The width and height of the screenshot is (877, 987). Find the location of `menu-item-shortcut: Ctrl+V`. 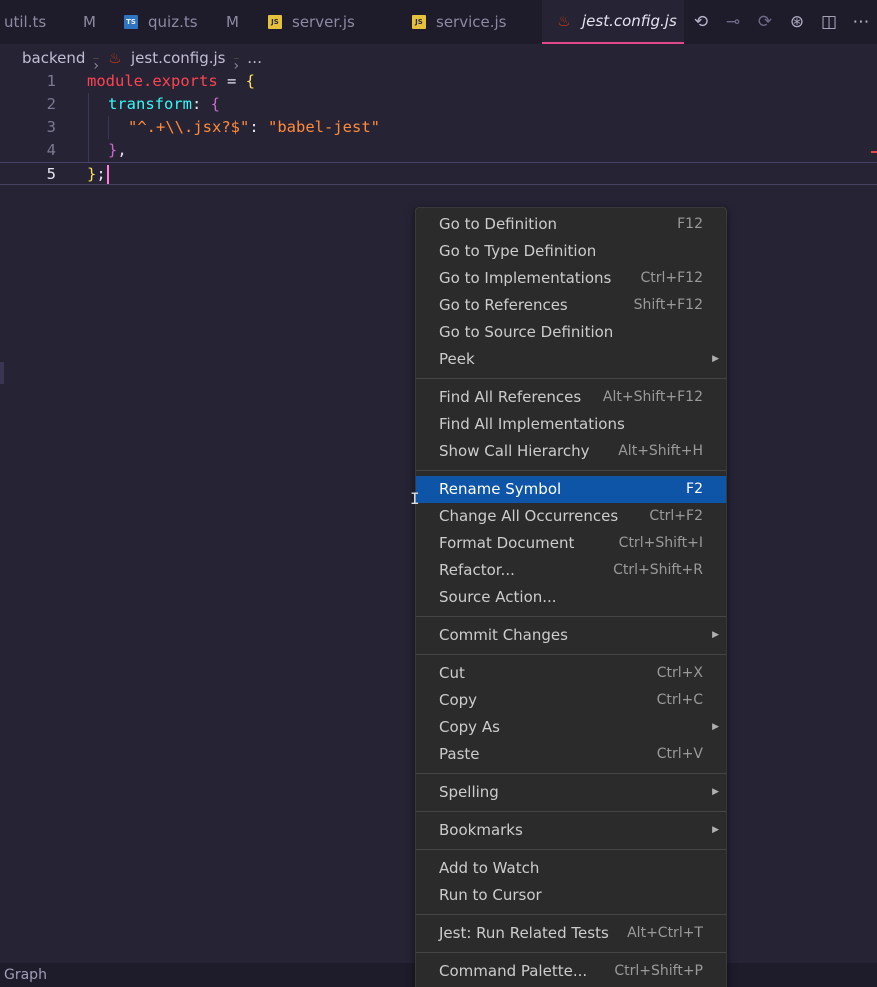

menu-item-shortcut: Ctrl+V is located at coordinates (679, 754).